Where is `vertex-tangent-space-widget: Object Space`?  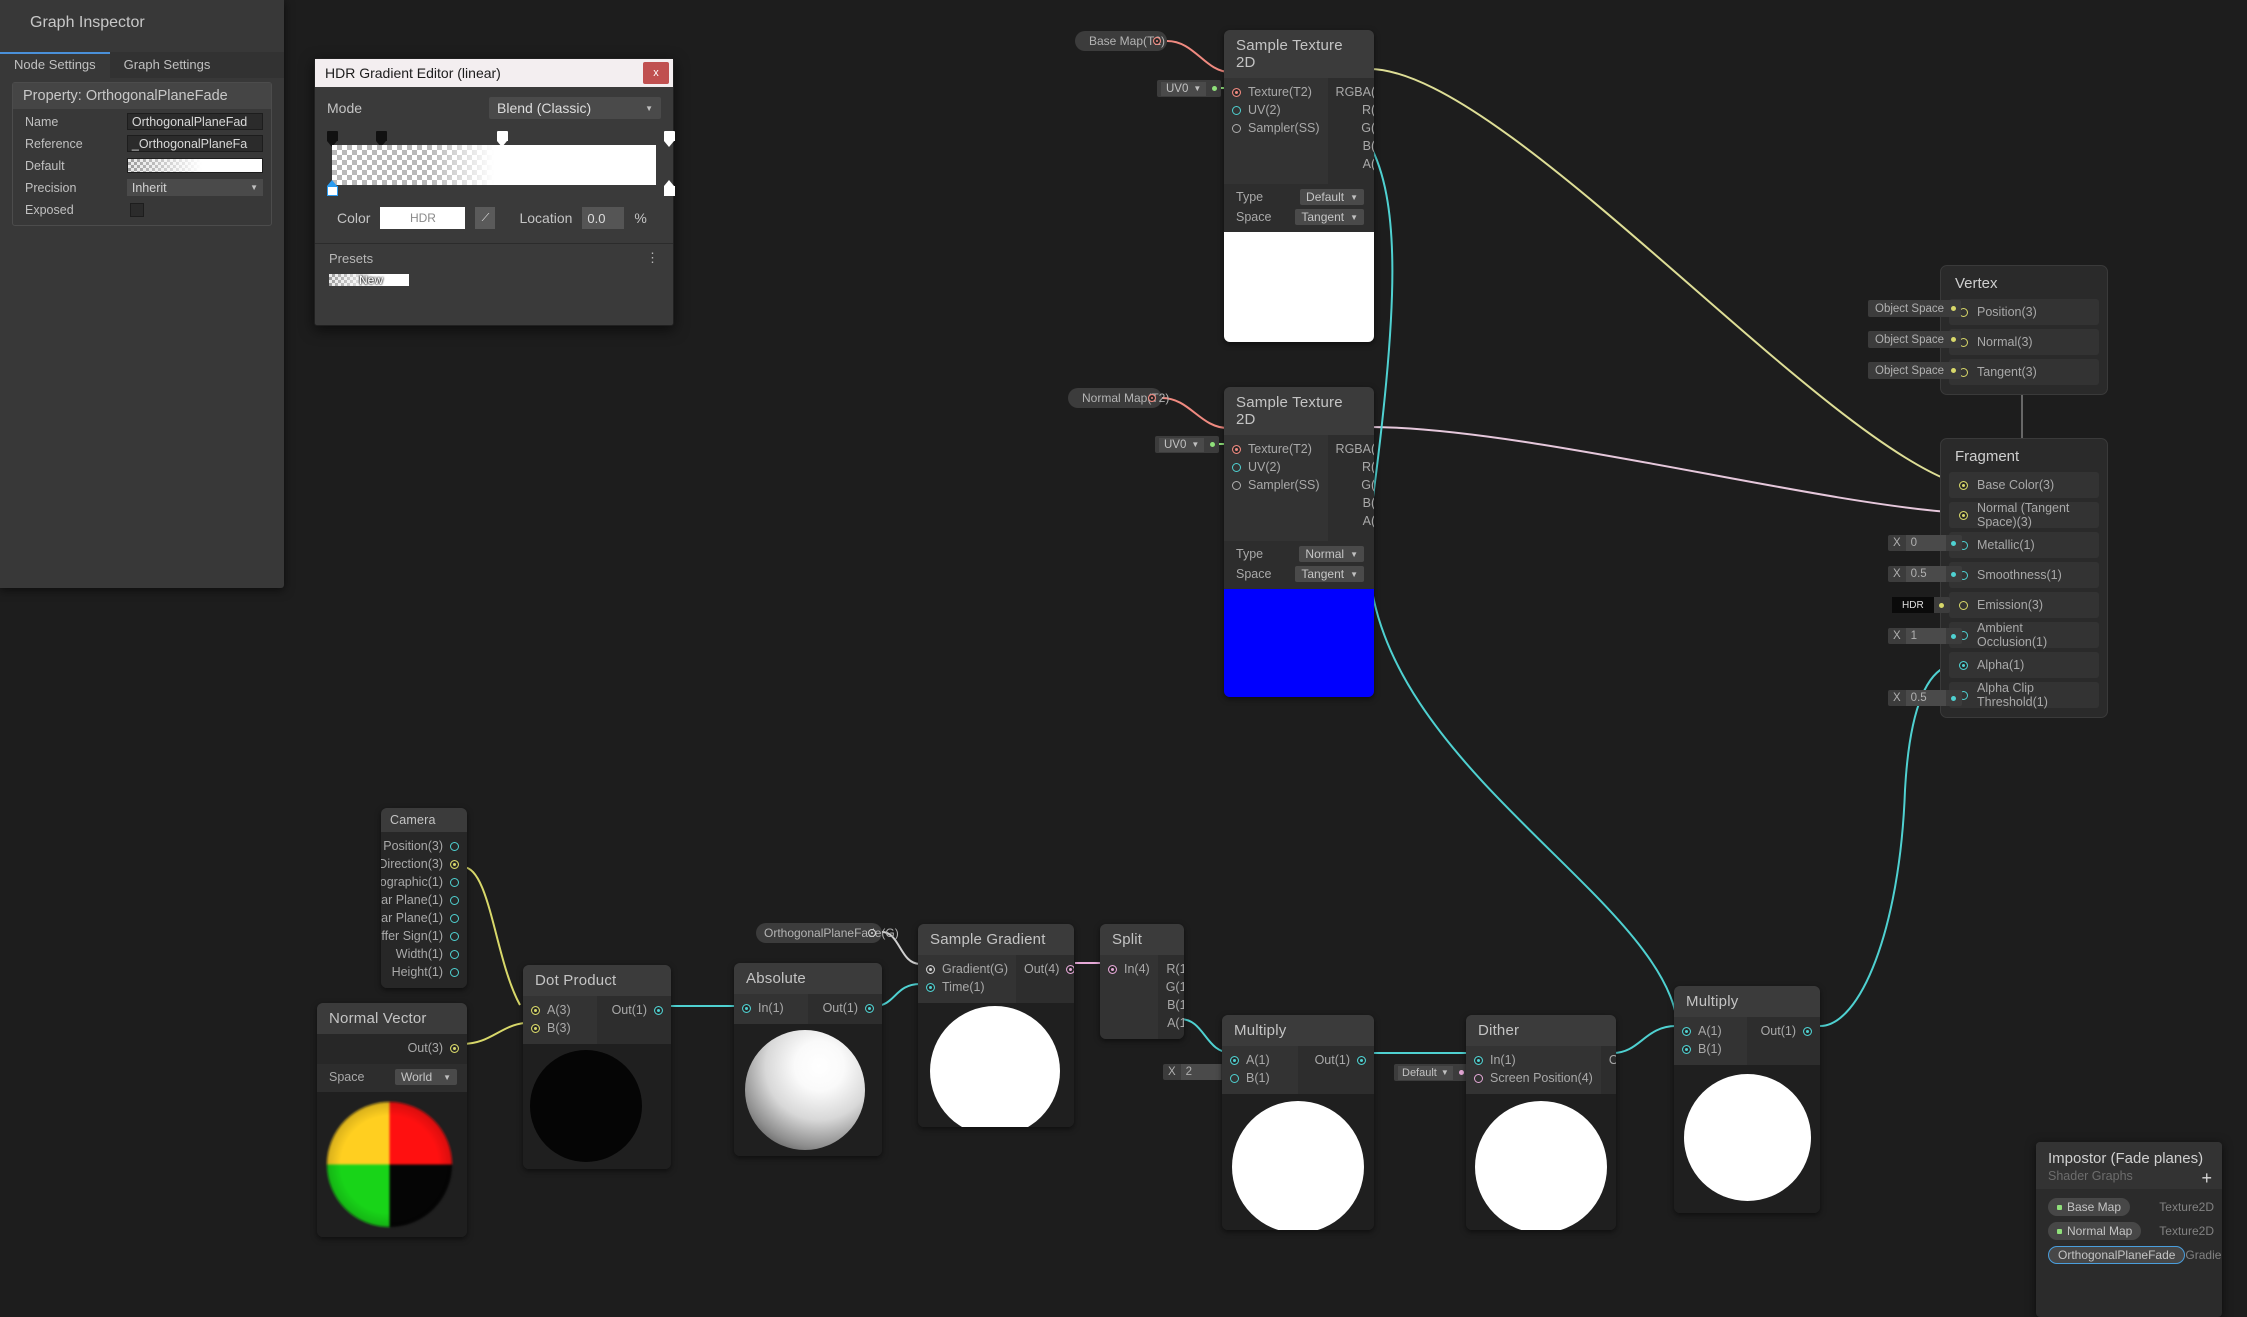
vertex-tangent-space-widget: Object Space is located at coordinates (1915, 370).